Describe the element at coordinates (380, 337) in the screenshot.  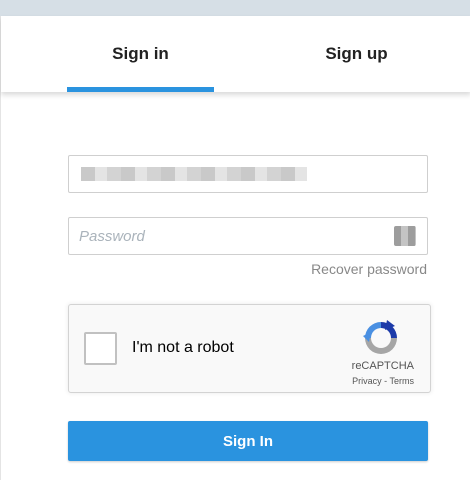
I see `recaptcha-logo-icon` at that location.